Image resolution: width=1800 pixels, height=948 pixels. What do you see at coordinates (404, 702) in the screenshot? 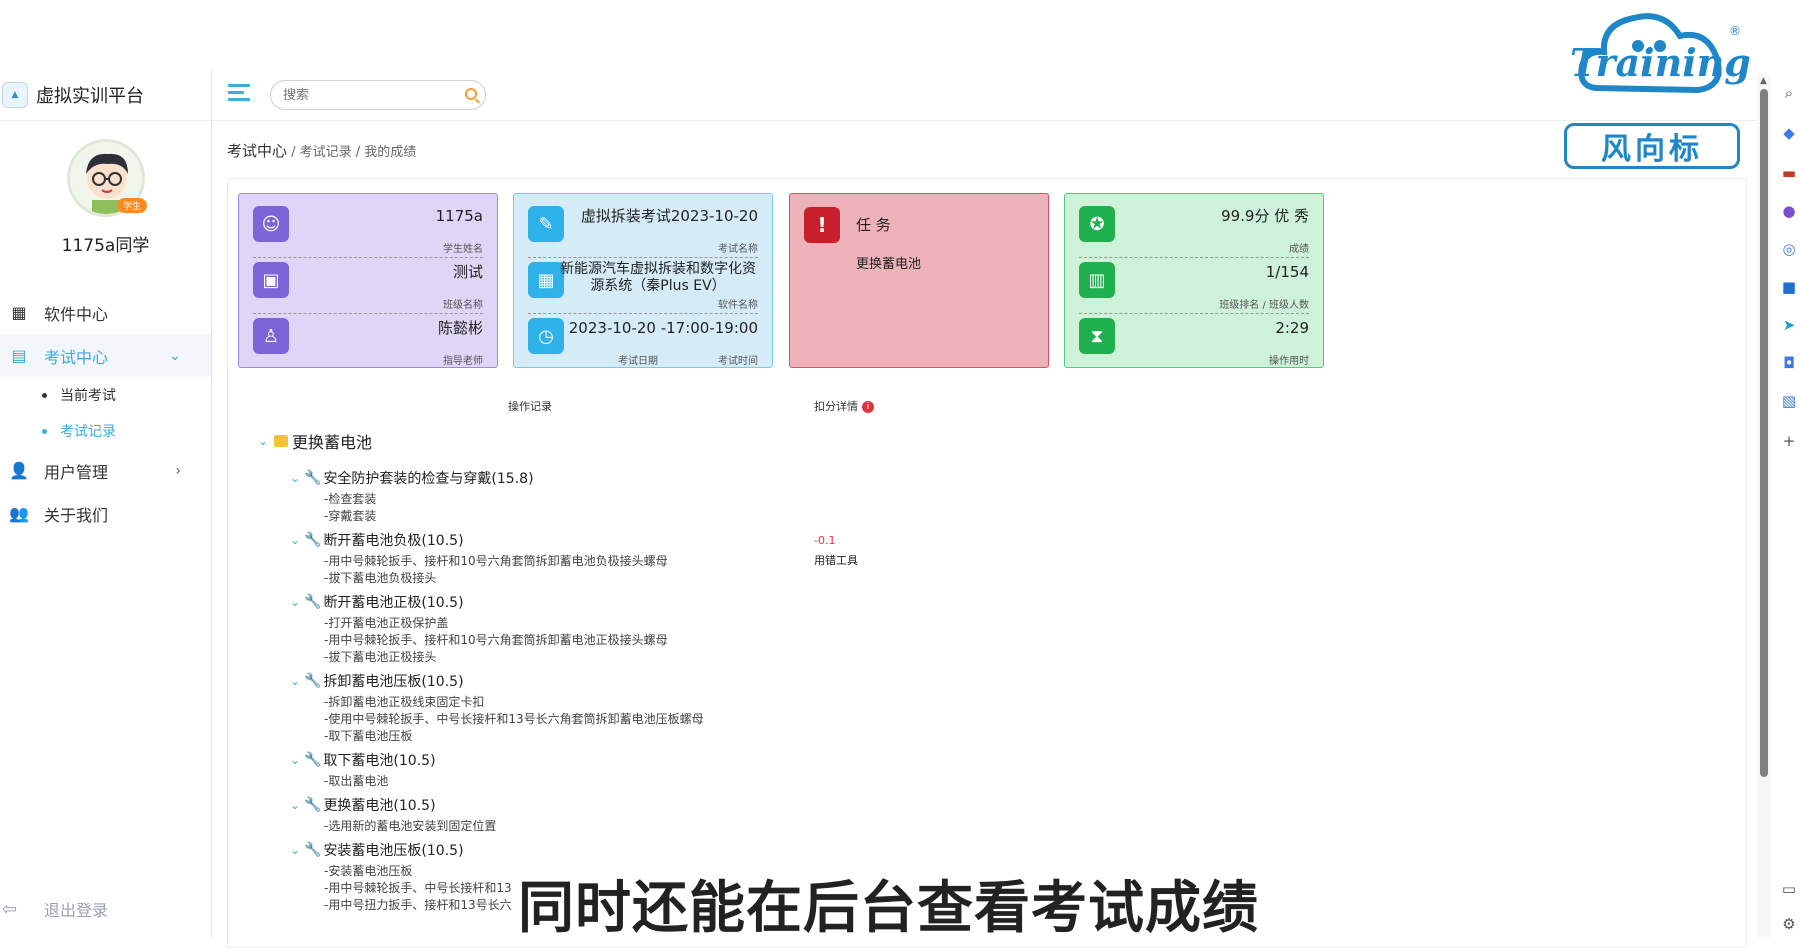
I see `tree-substep: -拆卸蓄电池正极线束固定卡扣` at bounding box center [404, 702].